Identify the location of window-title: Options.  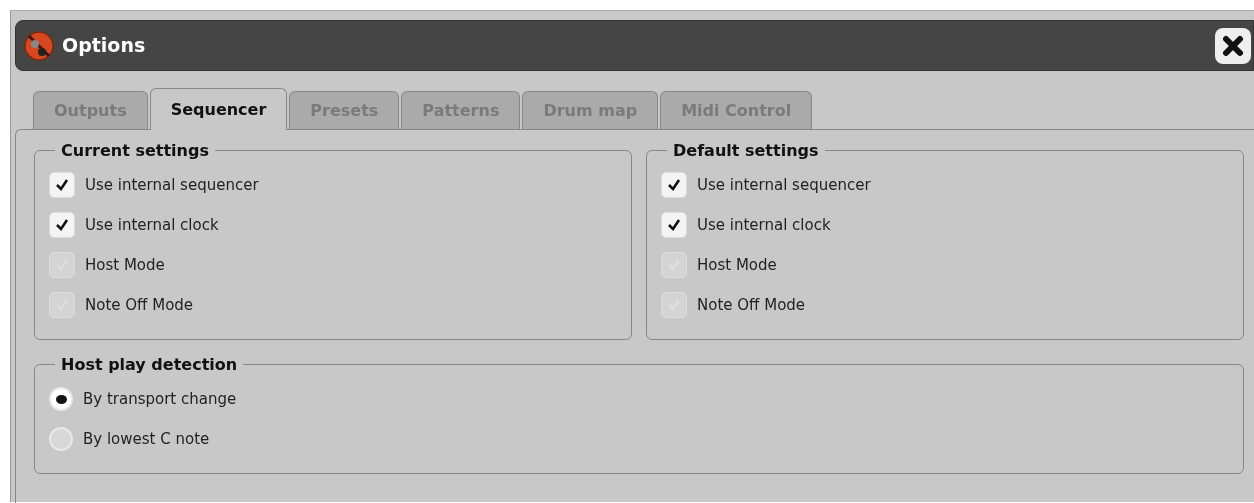
(104, 46).